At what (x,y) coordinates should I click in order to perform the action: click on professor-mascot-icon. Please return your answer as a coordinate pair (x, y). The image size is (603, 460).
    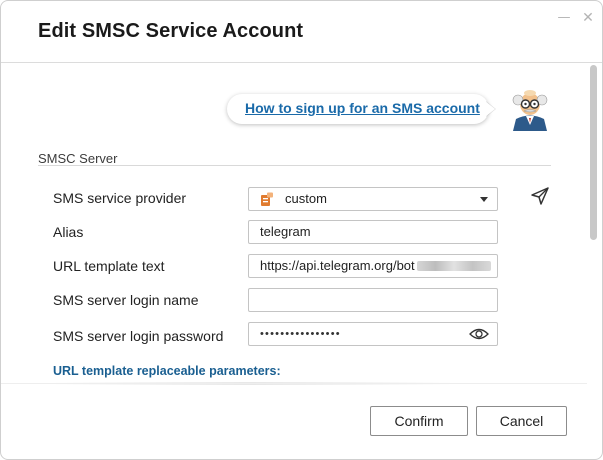
    Looking at the image, I should click on (530, 110).